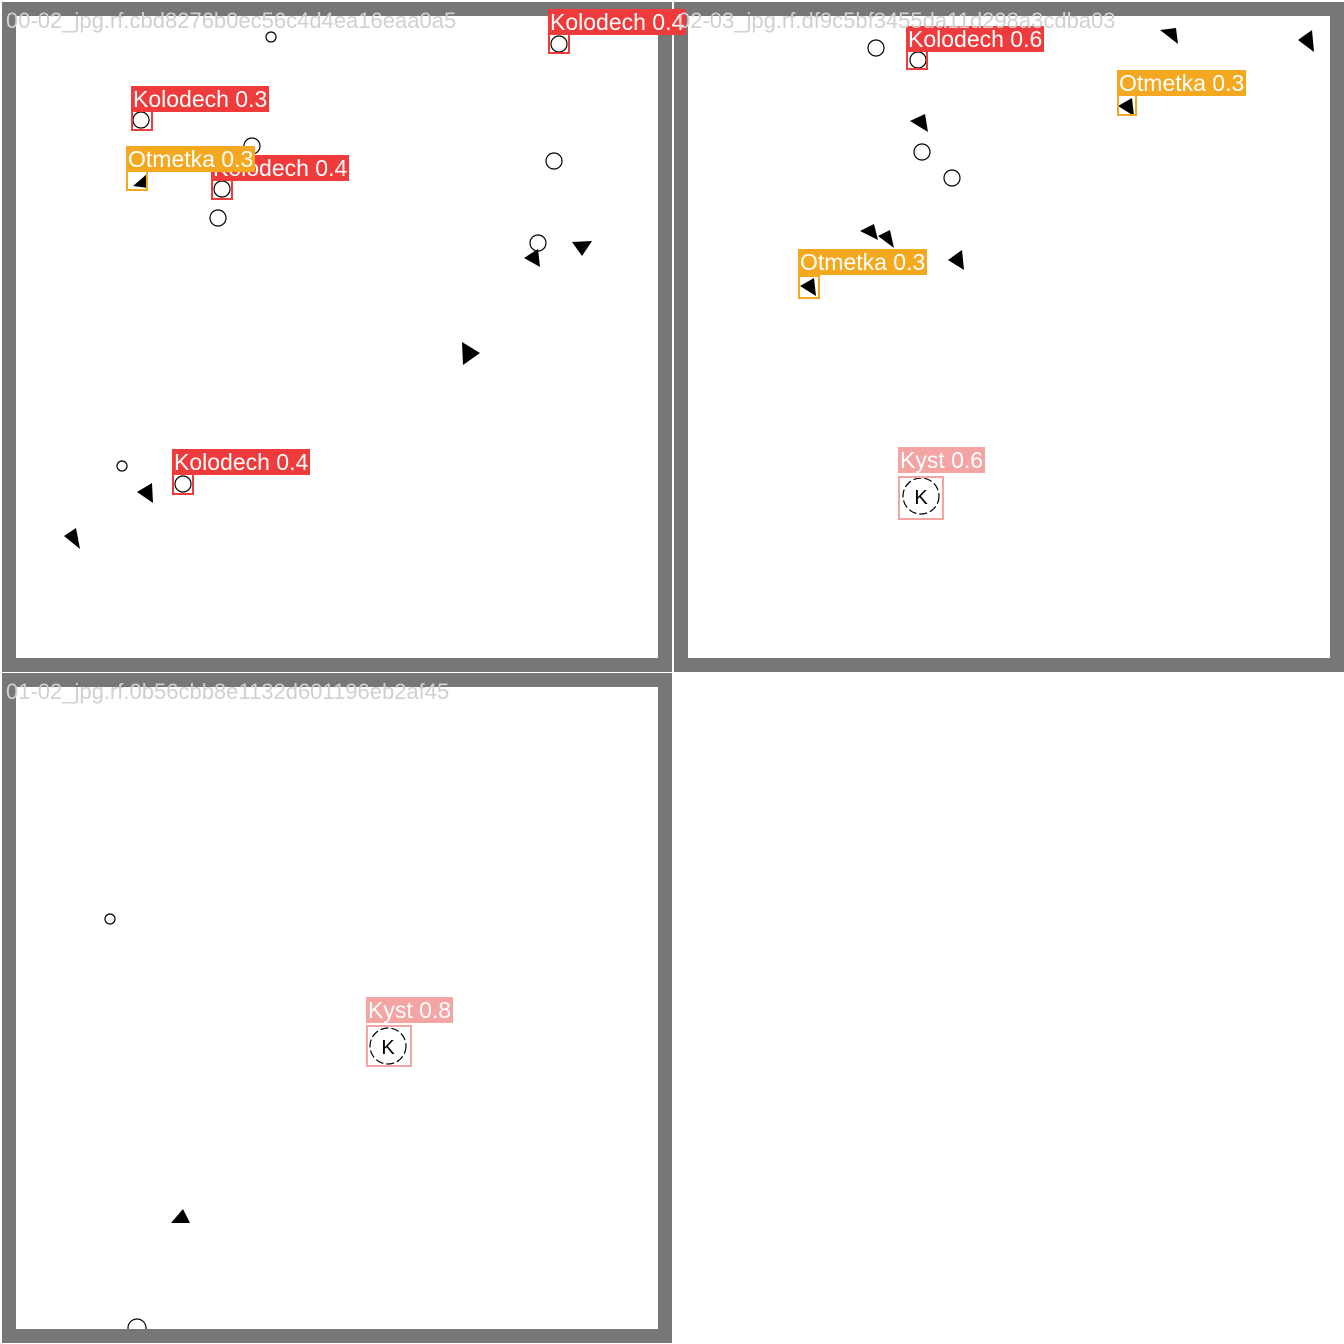 The height and width of the screenshot is (1344, 1344). I want to click on detection-label: Kolodech 0.3, so click(200, 99).